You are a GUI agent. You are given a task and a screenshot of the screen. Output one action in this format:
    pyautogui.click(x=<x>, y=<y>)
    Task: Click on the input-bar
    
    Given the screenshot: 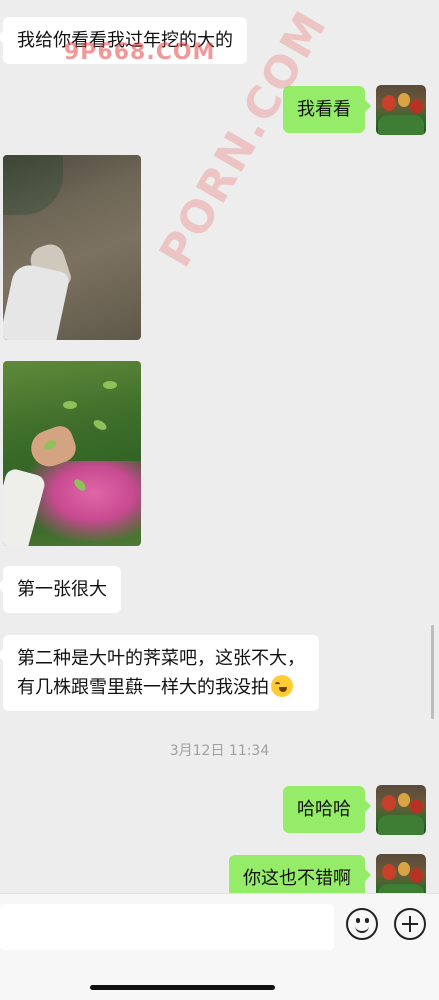 What is the action you would take?
    pyautogui.click(x=219, y=946)
    